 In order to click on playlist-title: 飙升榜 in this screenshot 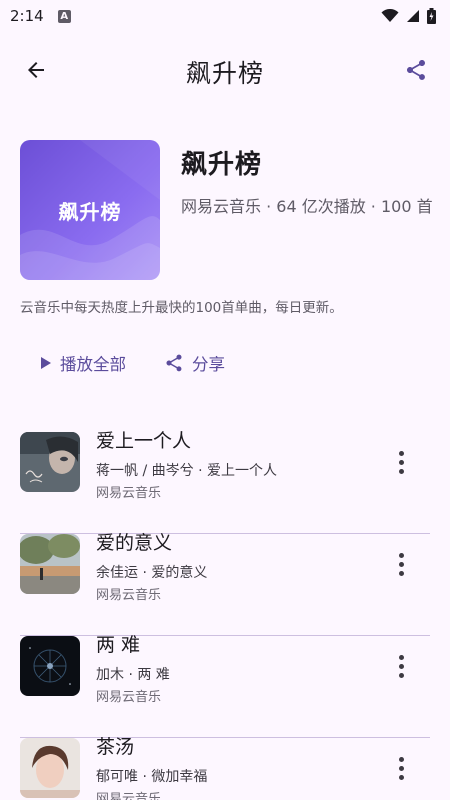, I will do `click(222, 165)`.